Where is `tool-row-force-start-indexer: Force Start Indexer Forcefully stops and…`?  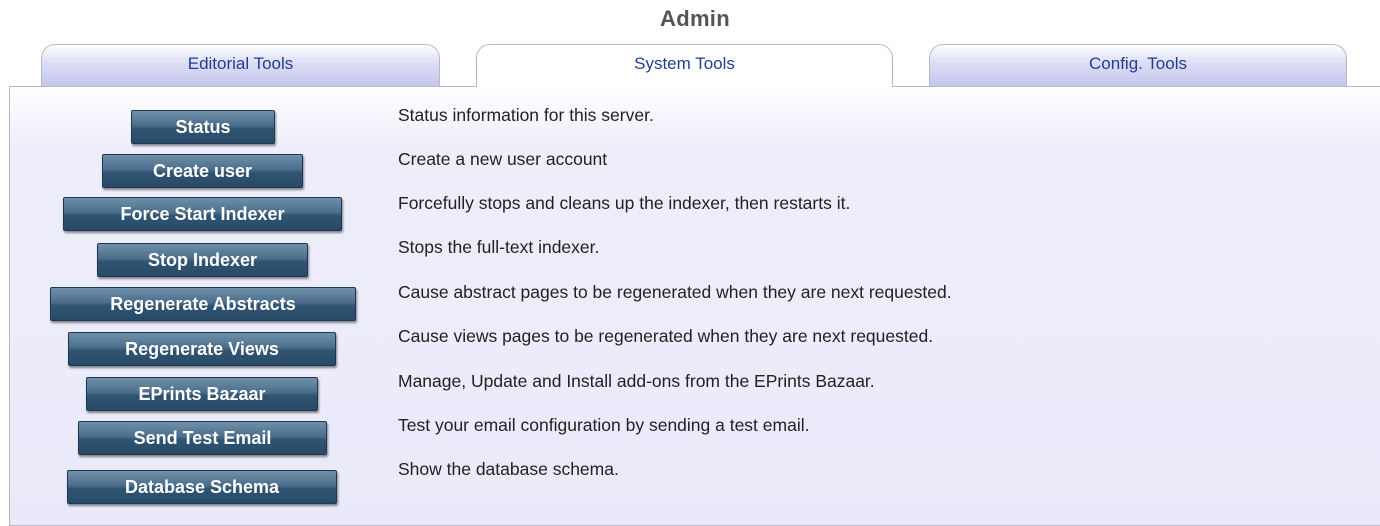
tool-row-force-start-indexer: Force Start Indexer Forcefully stops and… is located at coordinates (695, 209).